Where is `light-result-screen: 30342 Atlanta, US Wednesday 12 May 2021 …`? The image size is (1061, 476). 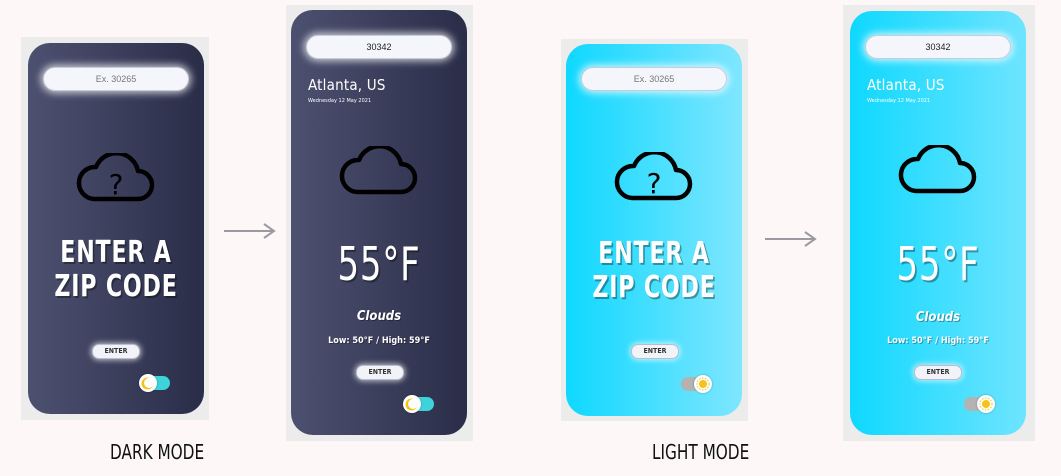 light-result-screen: 30342 Atlanta, US Wednesday 12 May 2021 … is located at coordinates (938, 223).